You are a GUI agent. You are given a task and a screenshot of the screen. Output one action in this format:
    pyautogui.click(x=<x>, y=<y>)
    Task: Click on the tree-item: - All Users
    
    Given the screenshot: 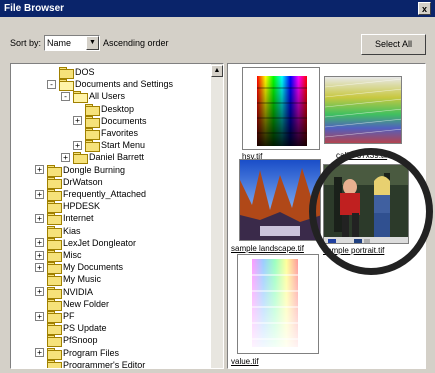 What is the action you would take?
    pyautogui.click(x=93, y=97)
    